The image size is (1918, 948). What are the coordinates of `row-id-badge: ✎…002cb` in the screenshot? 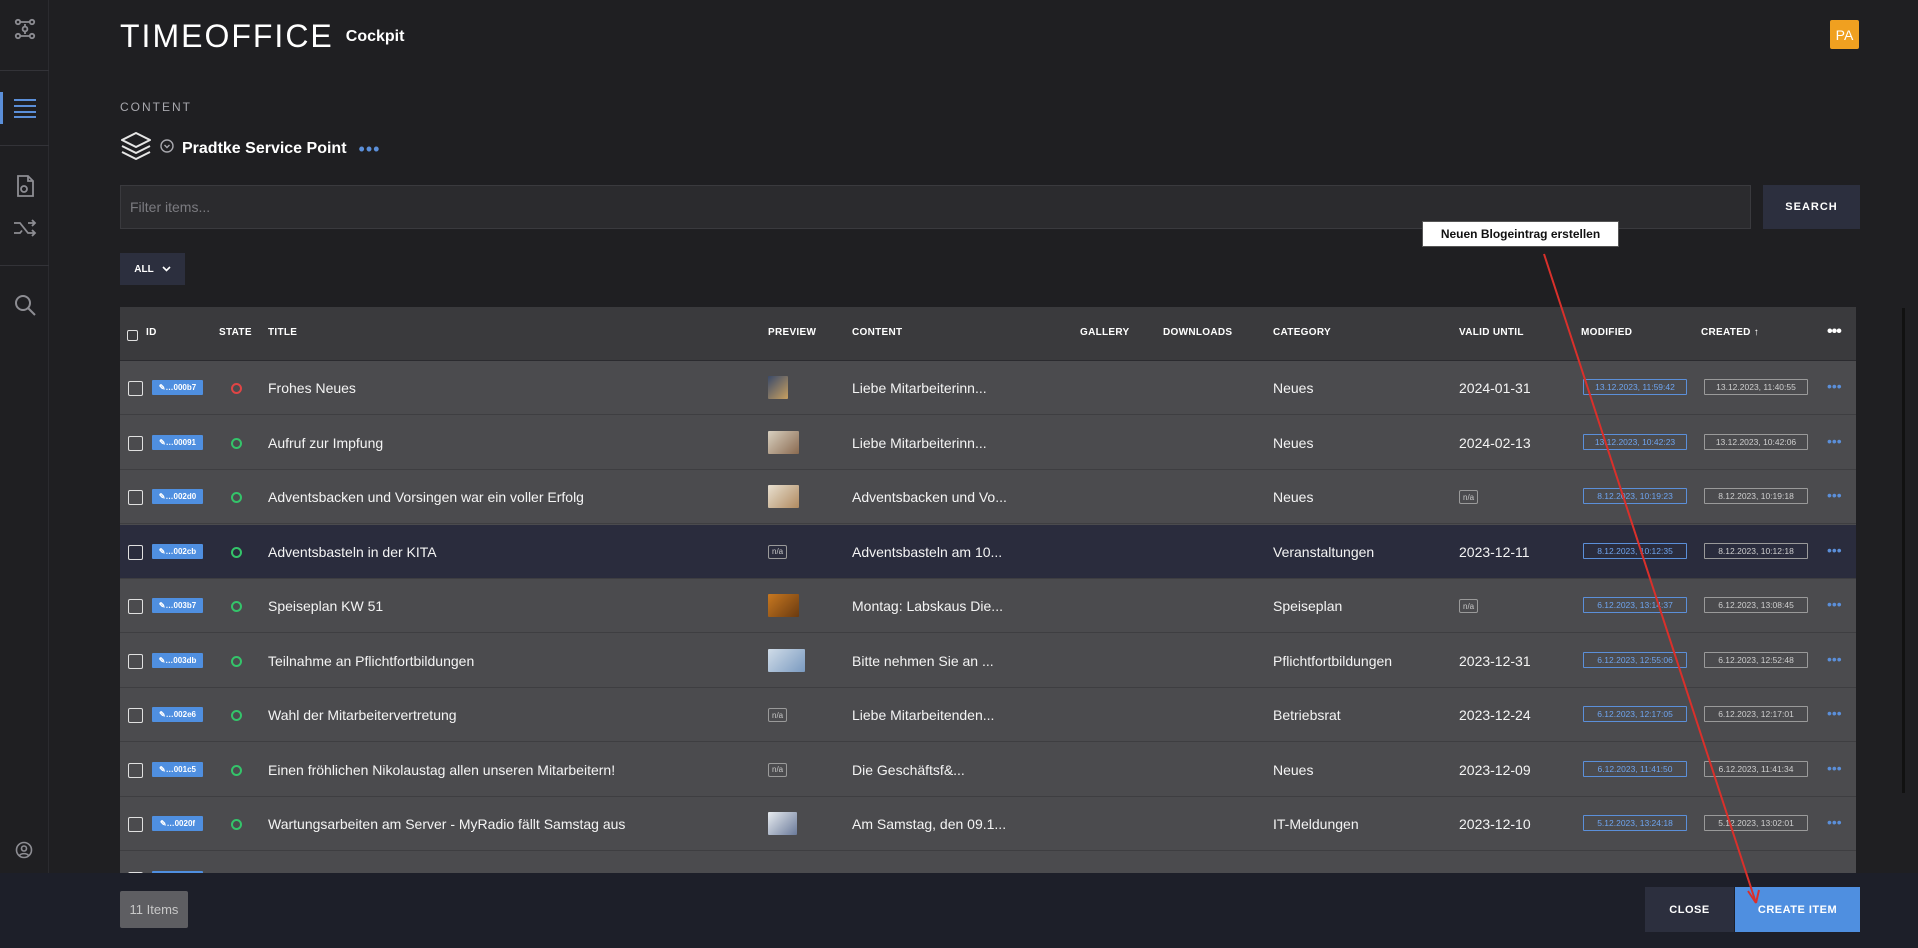 It's located at (177, 551).